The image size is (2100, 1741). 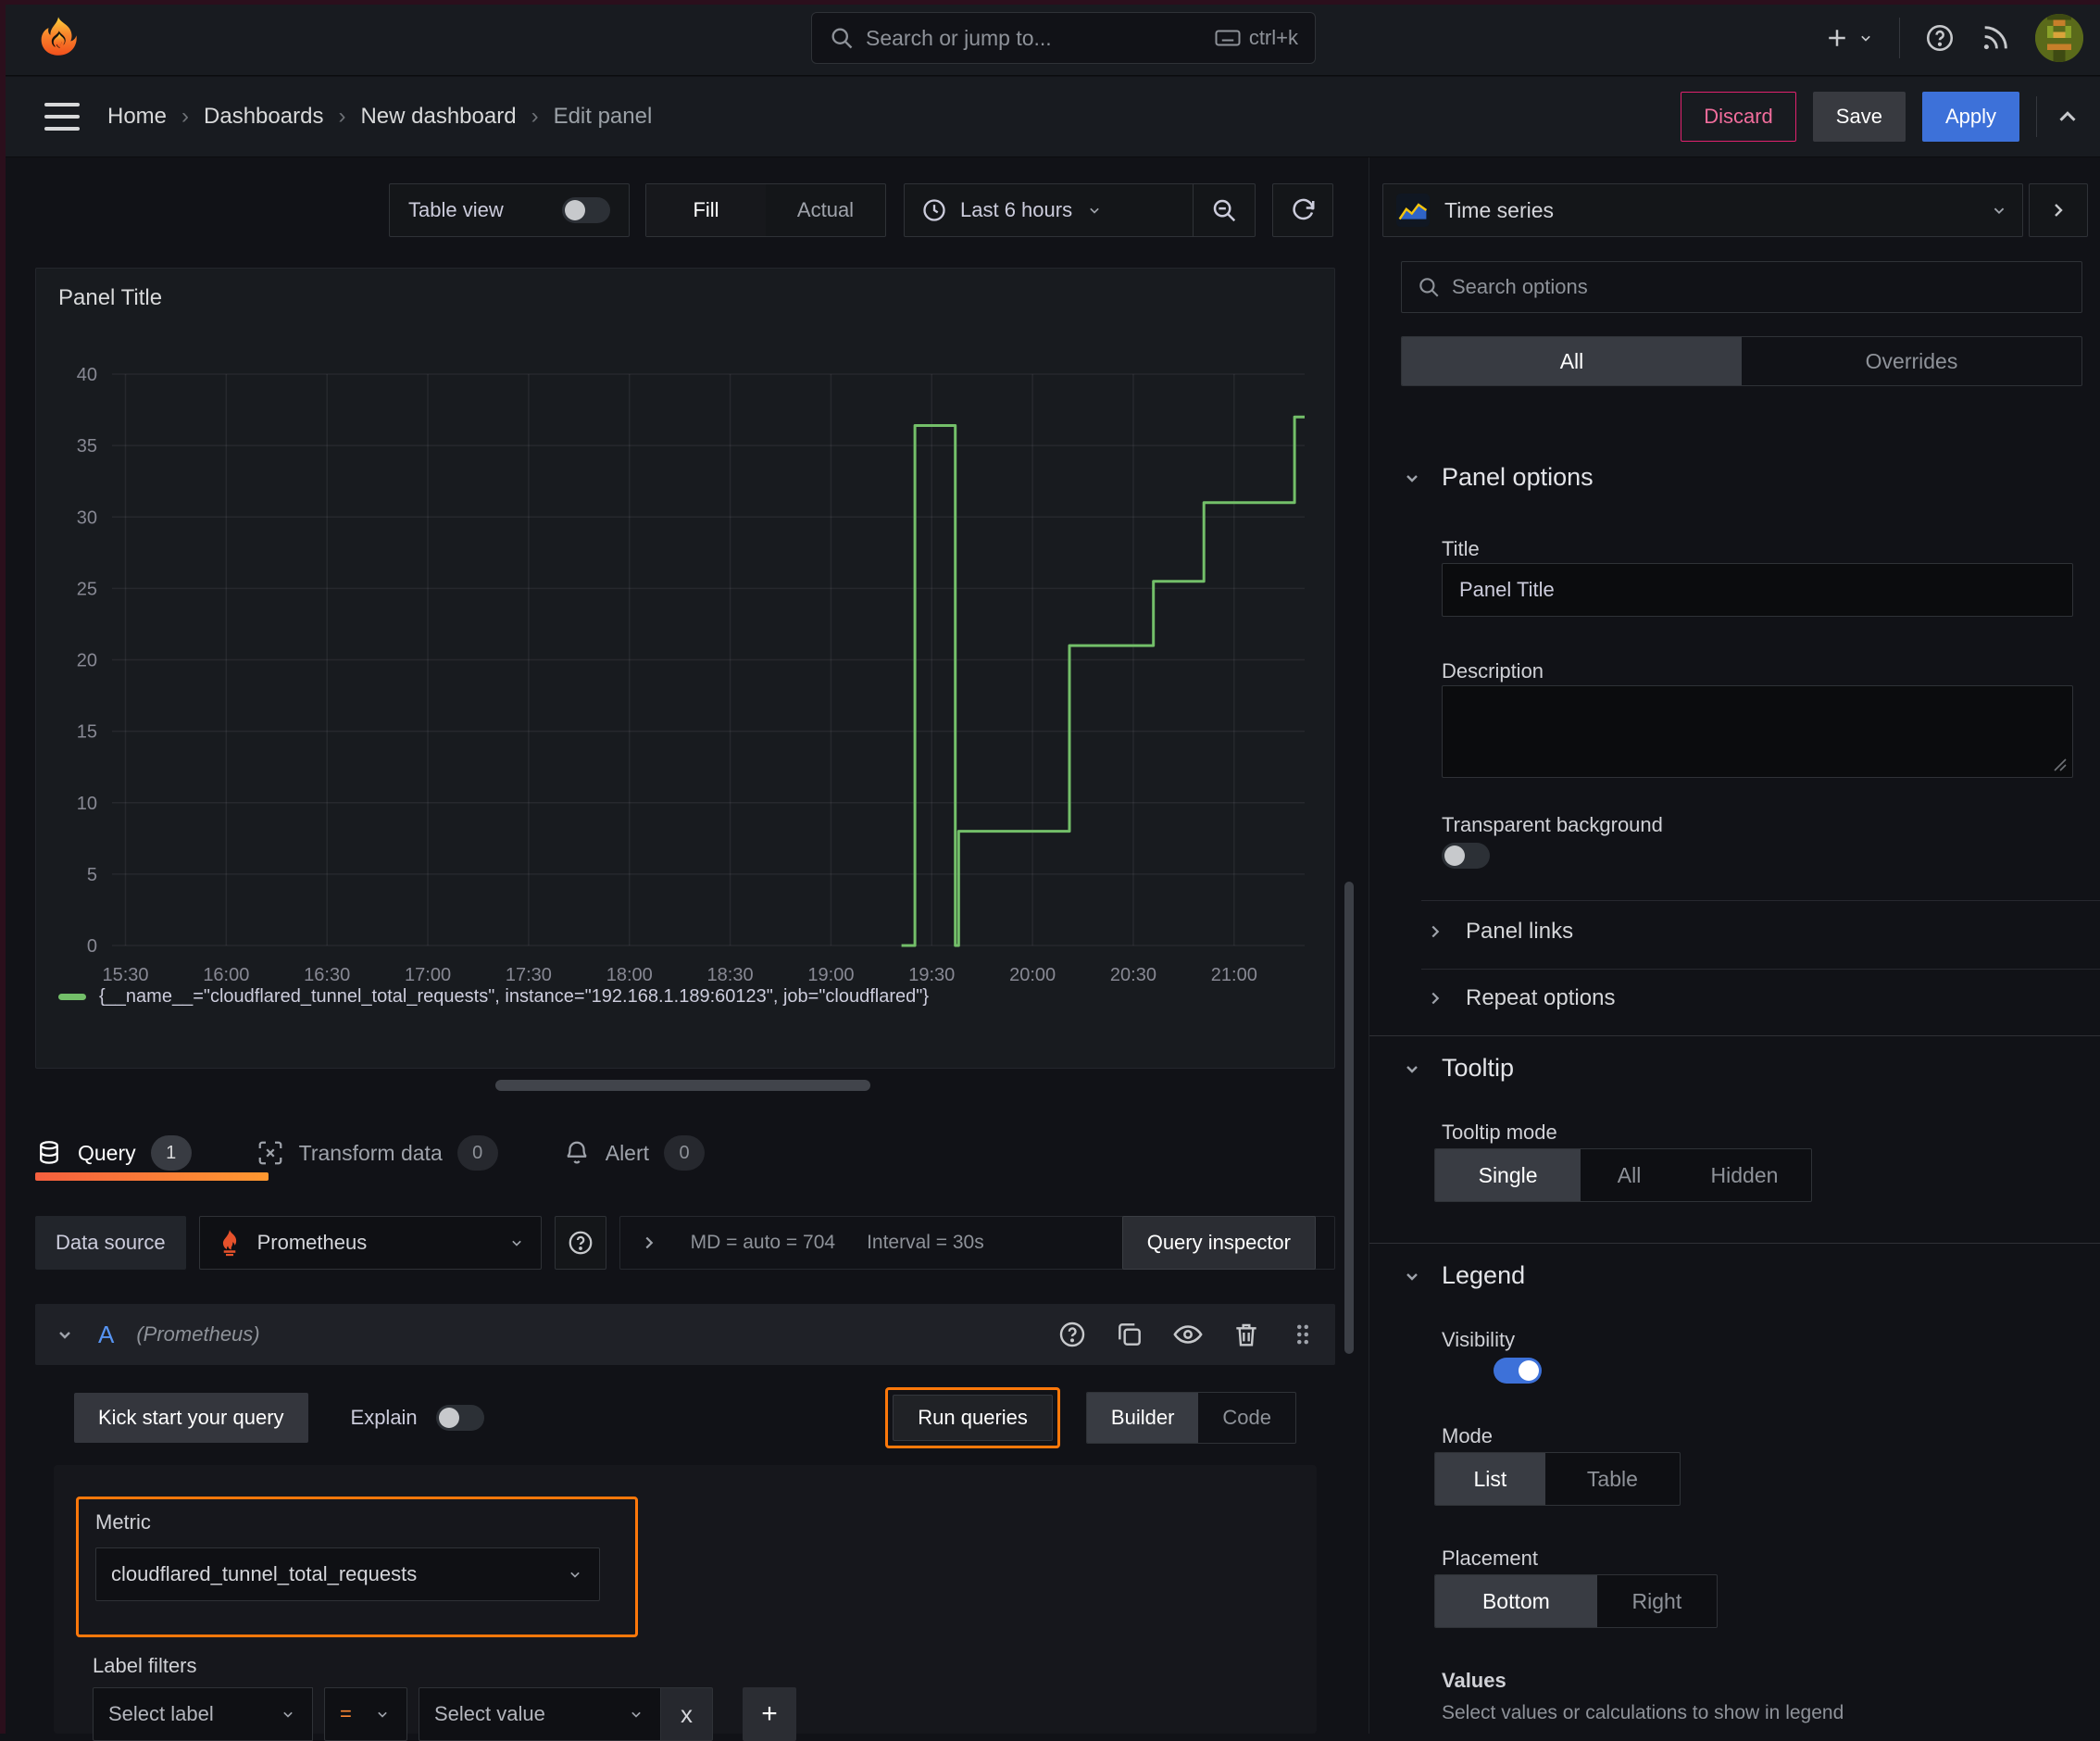 I want to click on zoom-out-time-button, so click(x=1224, y=210).